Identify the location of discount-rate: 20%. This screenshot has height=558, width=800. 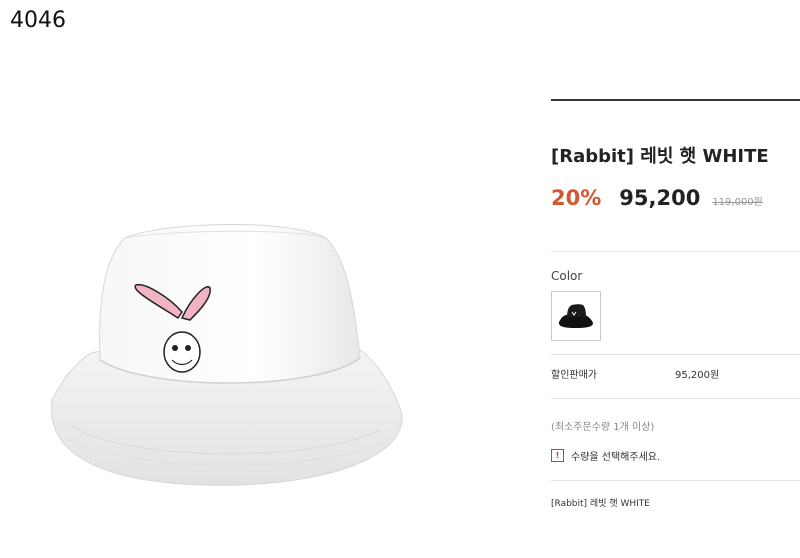
(576, 198).